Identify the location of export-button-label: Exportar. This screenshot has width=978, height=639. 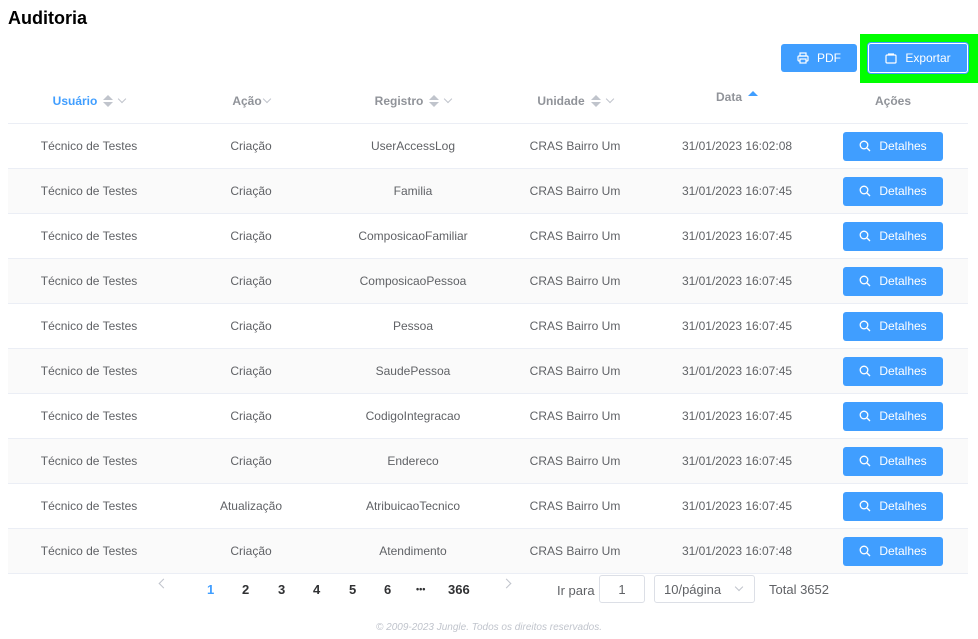
(928, 58).